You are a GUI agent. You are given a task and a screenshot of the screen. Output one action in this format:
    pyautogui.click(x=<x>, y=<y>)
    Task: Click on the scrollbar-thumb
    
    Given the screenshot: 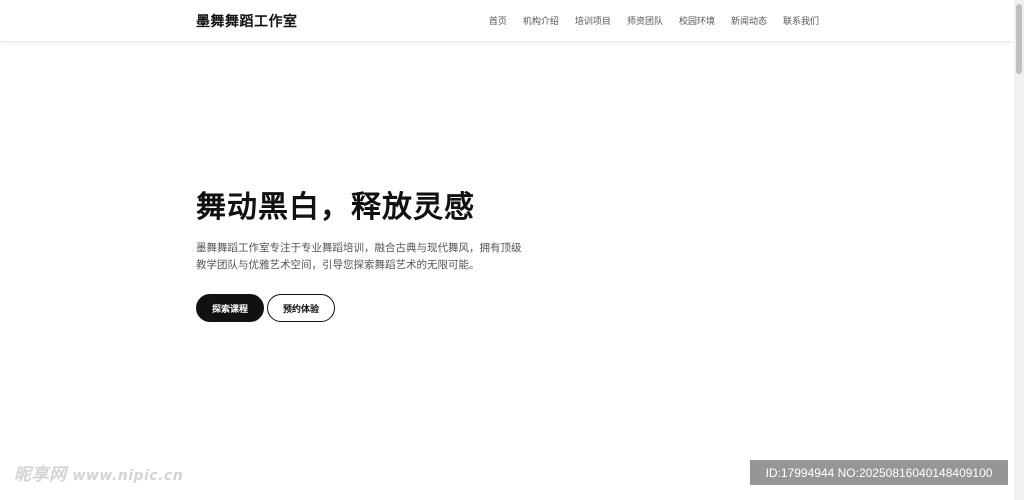 What is the action you would take?
    pyautogui.click(x=1019, y=39)
    